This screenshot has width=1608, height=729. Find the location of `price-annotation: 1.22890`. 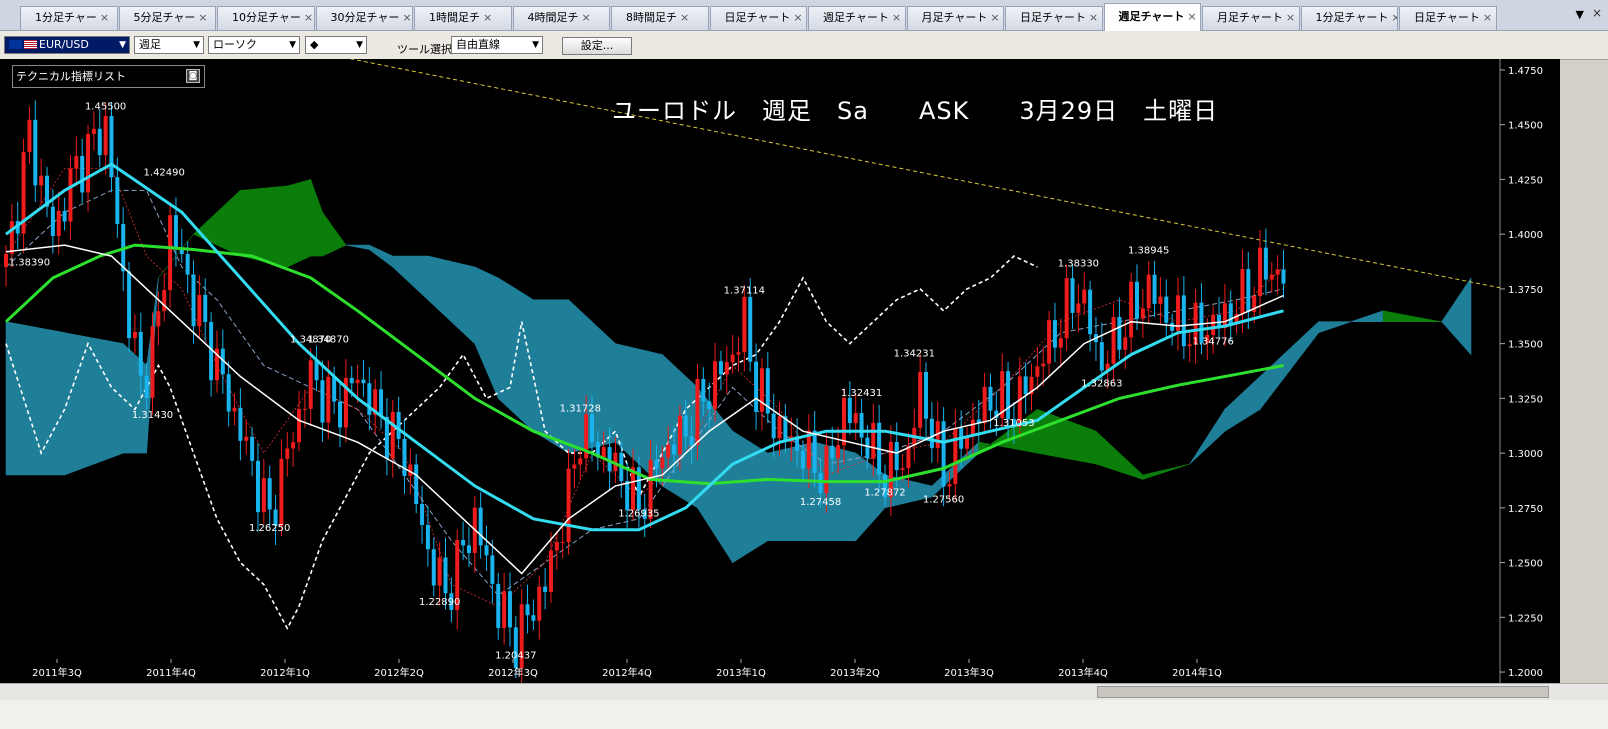

price-annotation: 1.22890 is located at coordinates (439, 602).